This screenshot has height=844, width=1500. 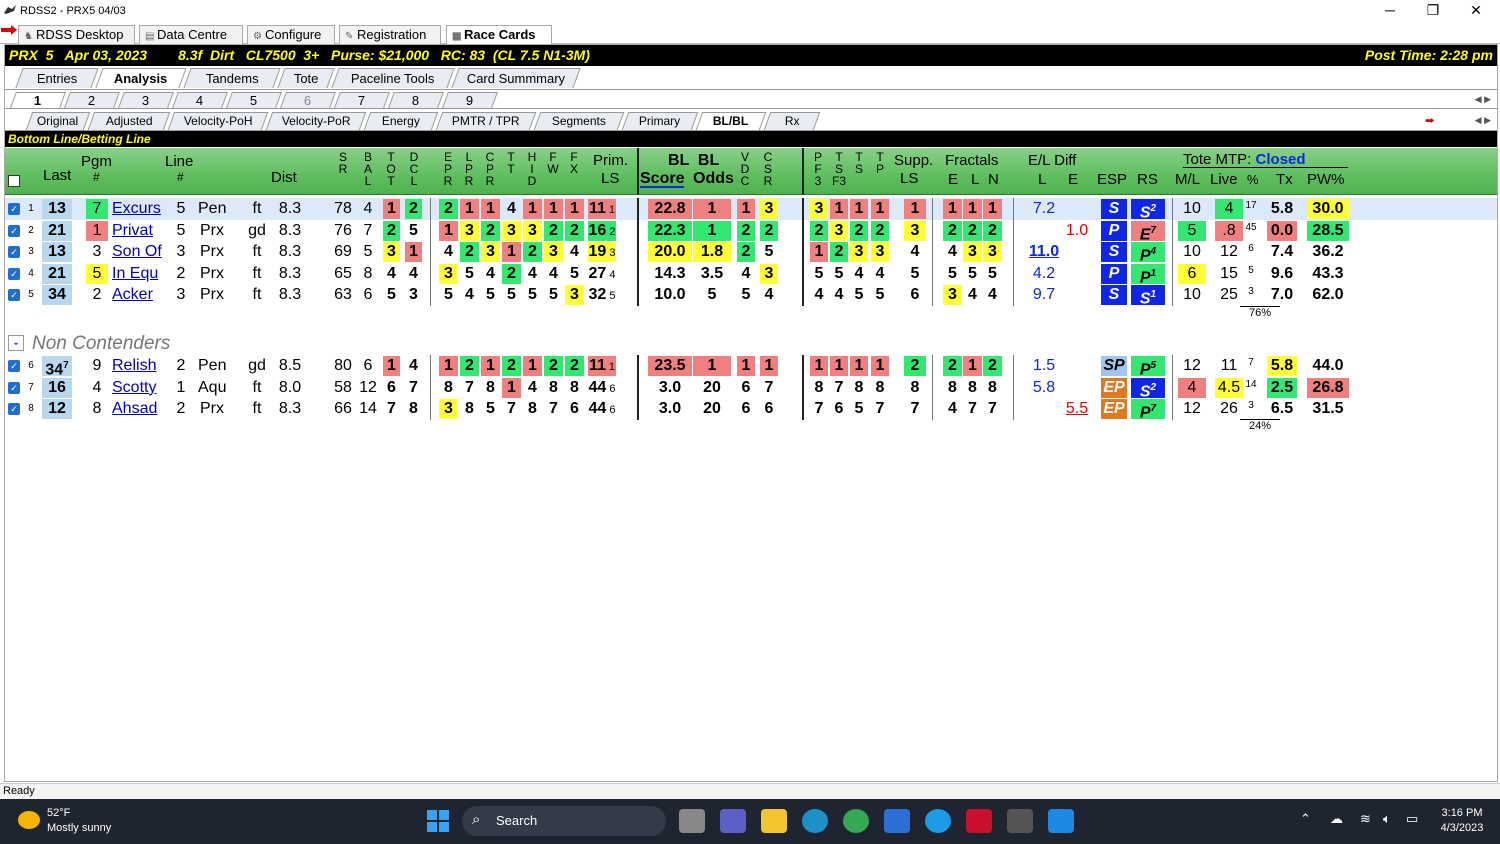 What do you see at coordinates (1390, 11) in the screenshot?
I see `minimize-button: ─` at bounding box center [1390, 11].